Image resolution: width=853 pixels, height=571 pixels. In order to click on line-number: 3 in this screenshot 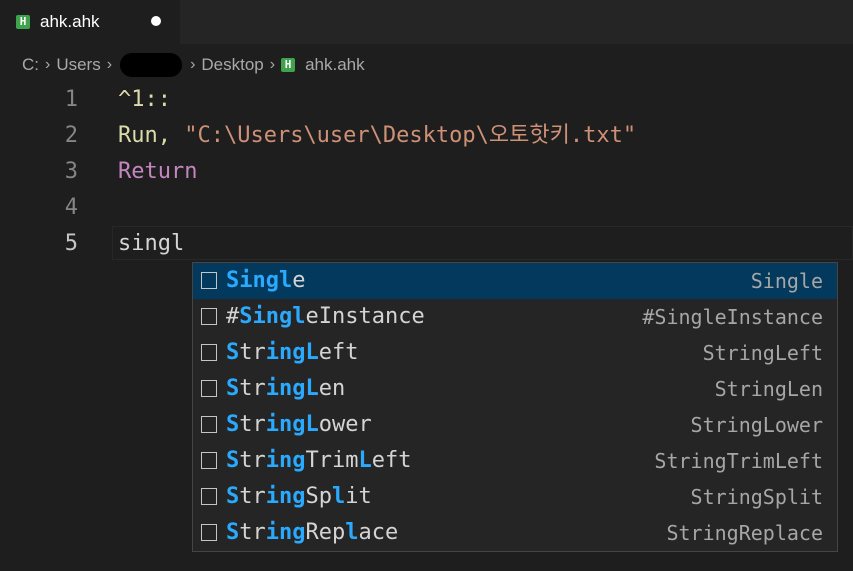, I will do `click(71, 171)`.